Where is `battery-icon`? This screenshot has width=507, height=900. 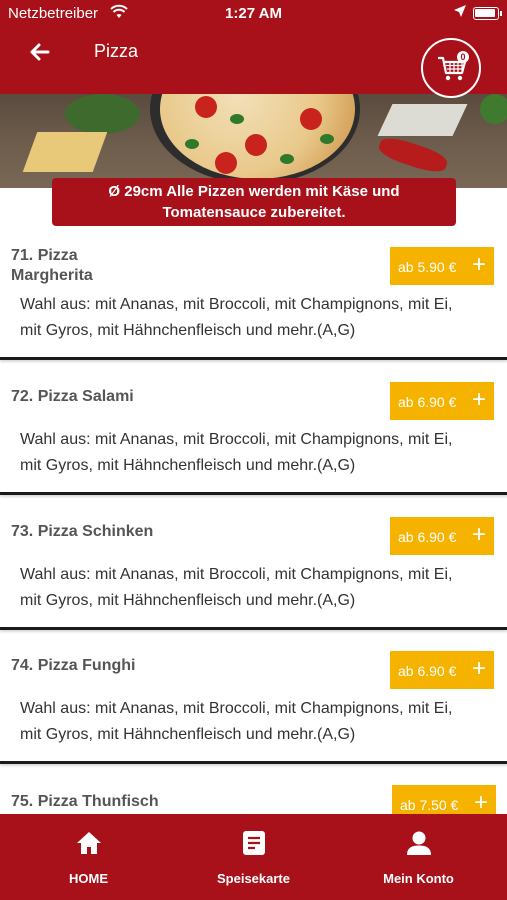
battery-icon is located at coordinates (487, 13).